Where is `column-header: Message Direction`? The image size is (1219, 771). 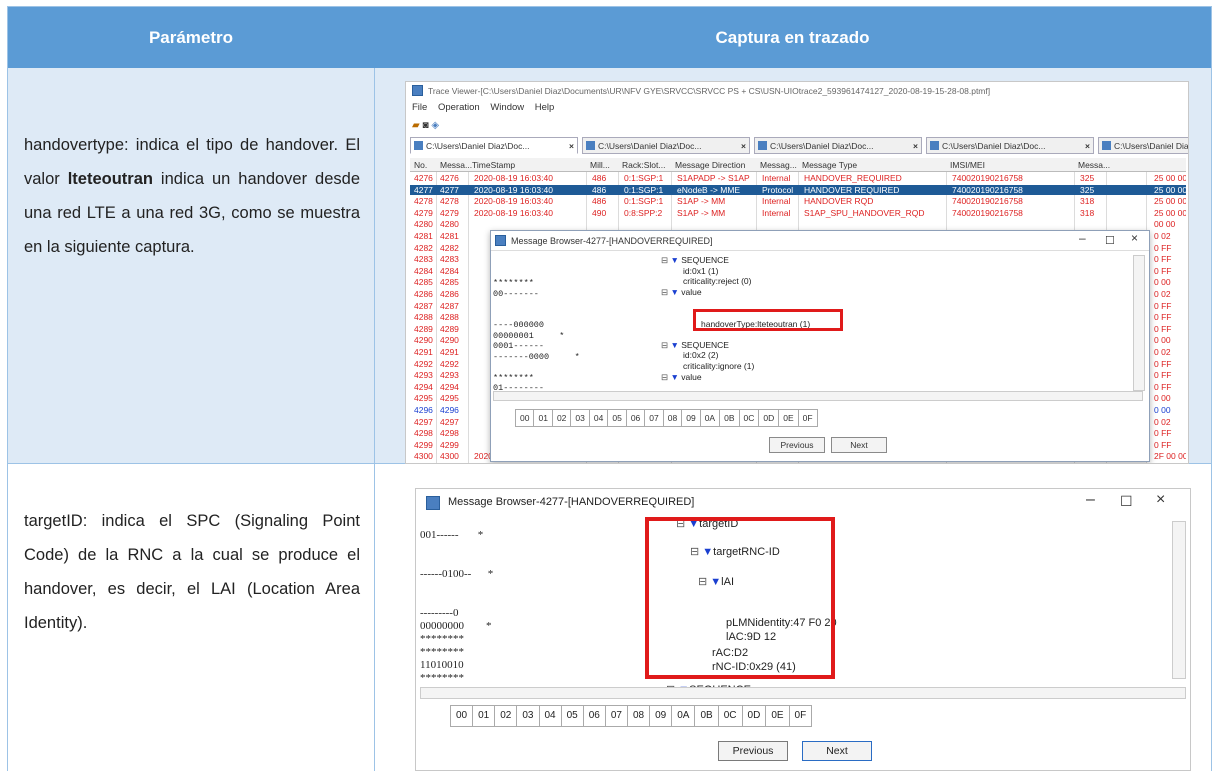
column-header: Message Direction is located at coordinates (710, 165).